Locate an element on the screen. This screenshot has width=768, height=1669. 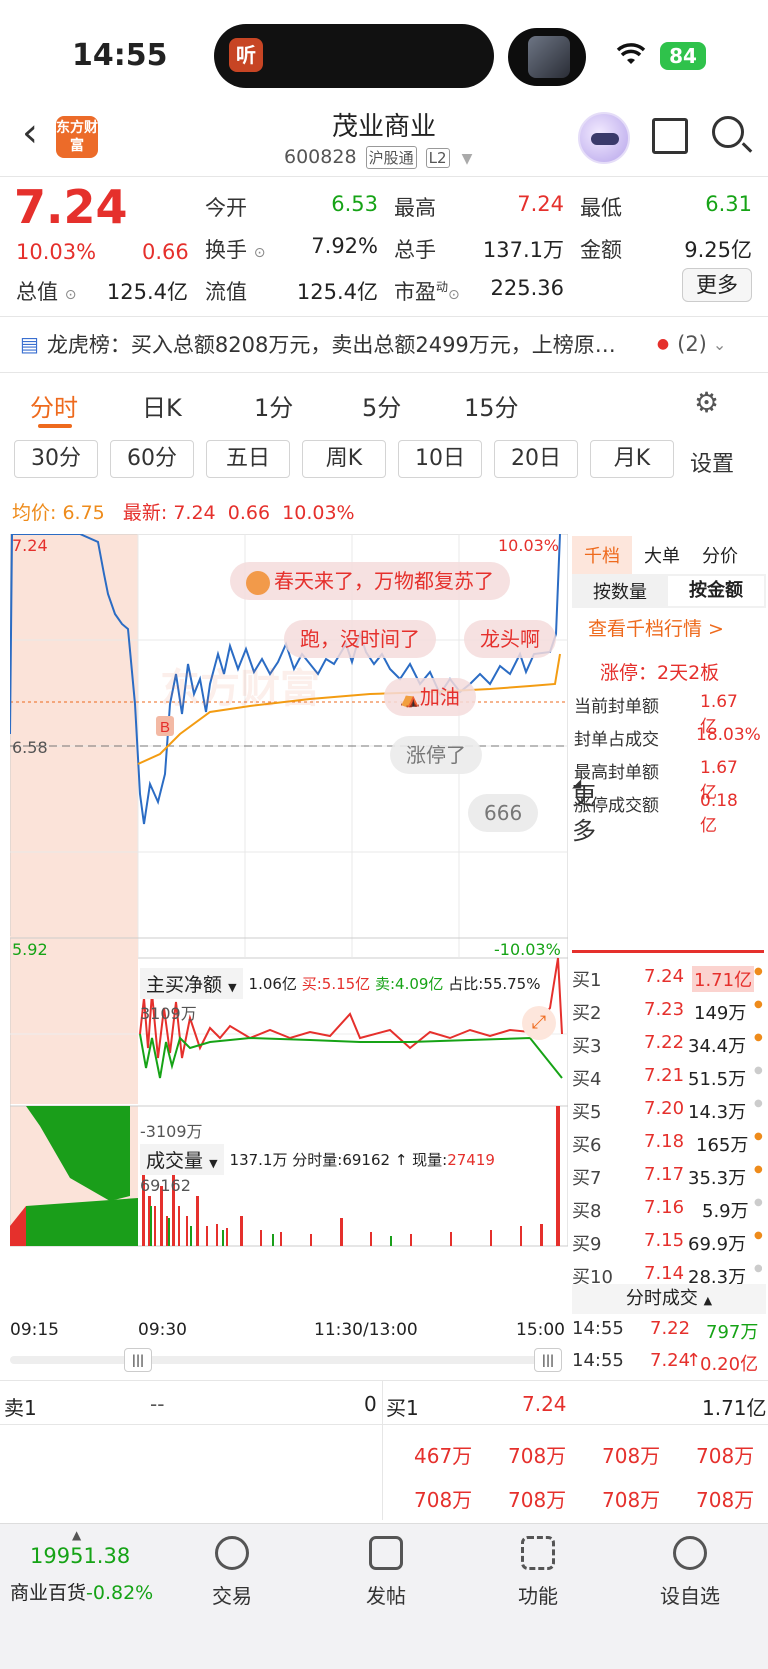
subtab-30min: 30分 is located at coordinates (56, 459).